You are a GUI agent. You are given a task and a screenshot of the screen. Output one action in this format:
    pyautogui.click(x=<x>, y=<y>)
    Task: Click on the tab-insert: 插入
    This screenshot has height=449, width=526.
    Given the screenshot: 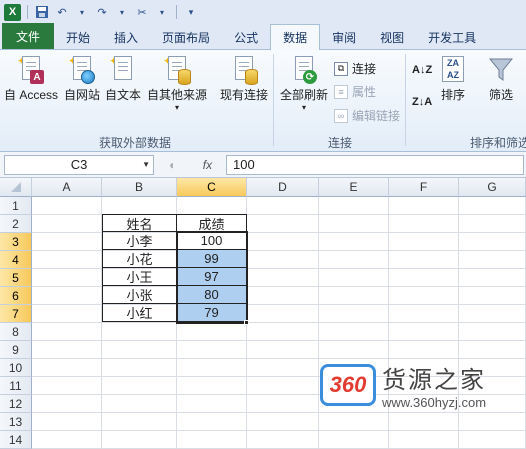 What is the action you would take?
    pyautogui.click(x=126, y=37)
    